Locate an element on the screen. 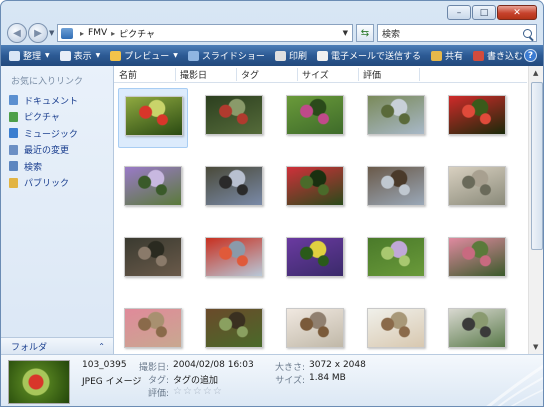  print-icon is located at coordinates (280, 55).